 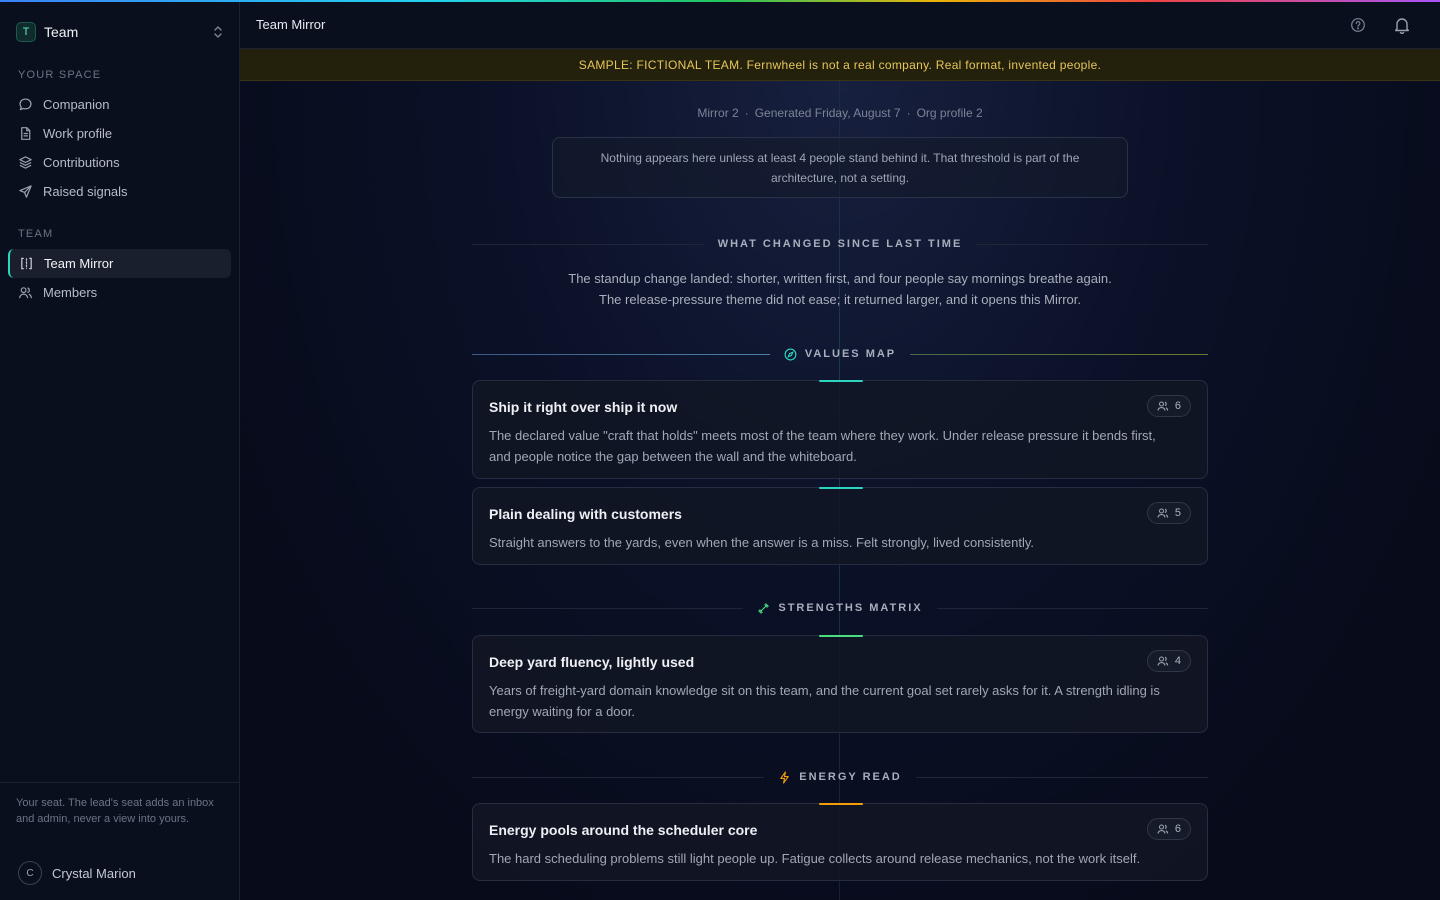 I want to click on sidebar-item-raised-signals: Raised signals, so click(x=119, y=191).